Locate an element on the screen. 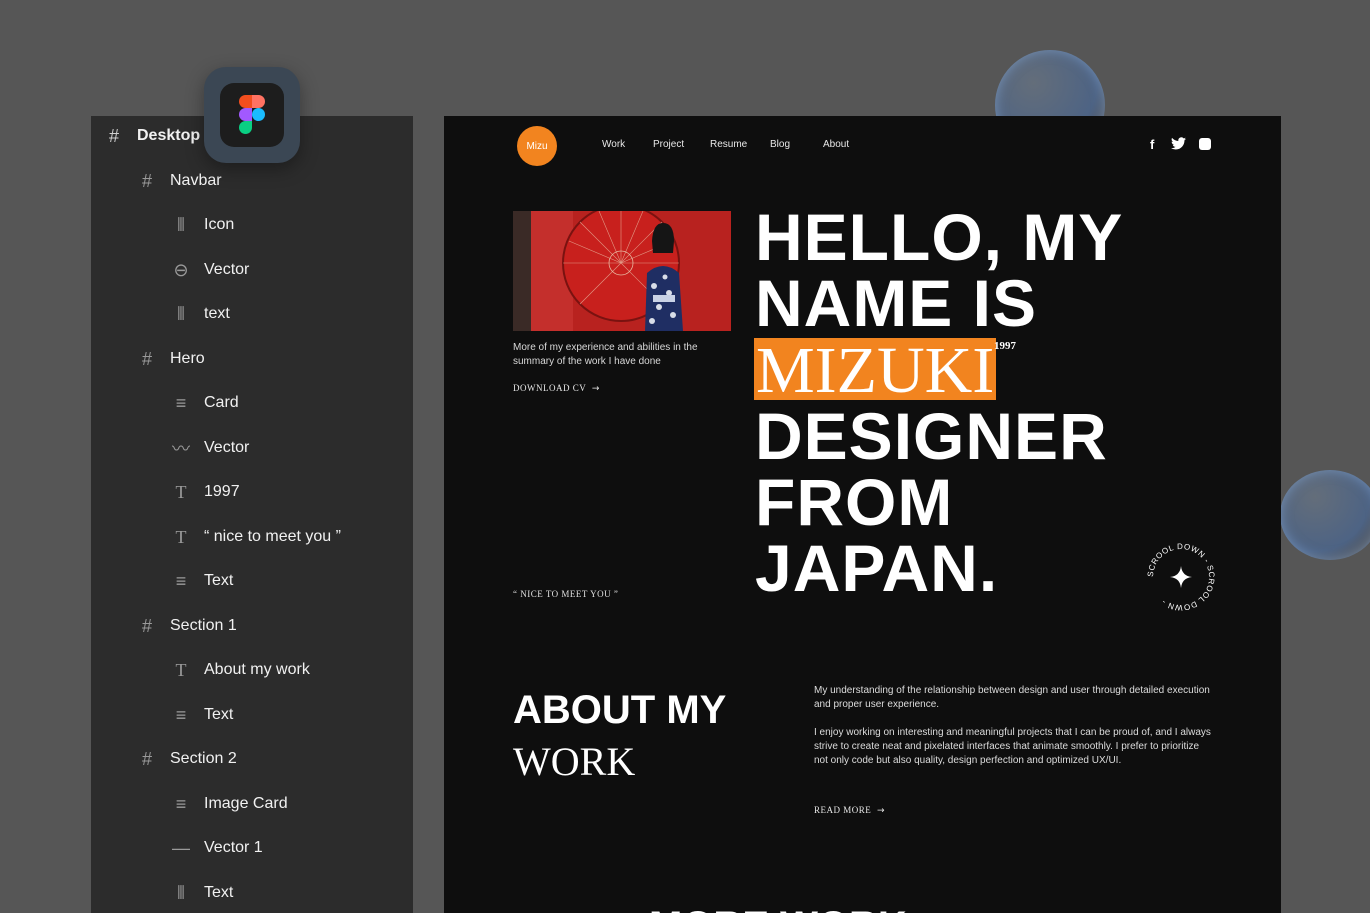  pen-vector-icon: 〰 is located at coordinates (181, 449).